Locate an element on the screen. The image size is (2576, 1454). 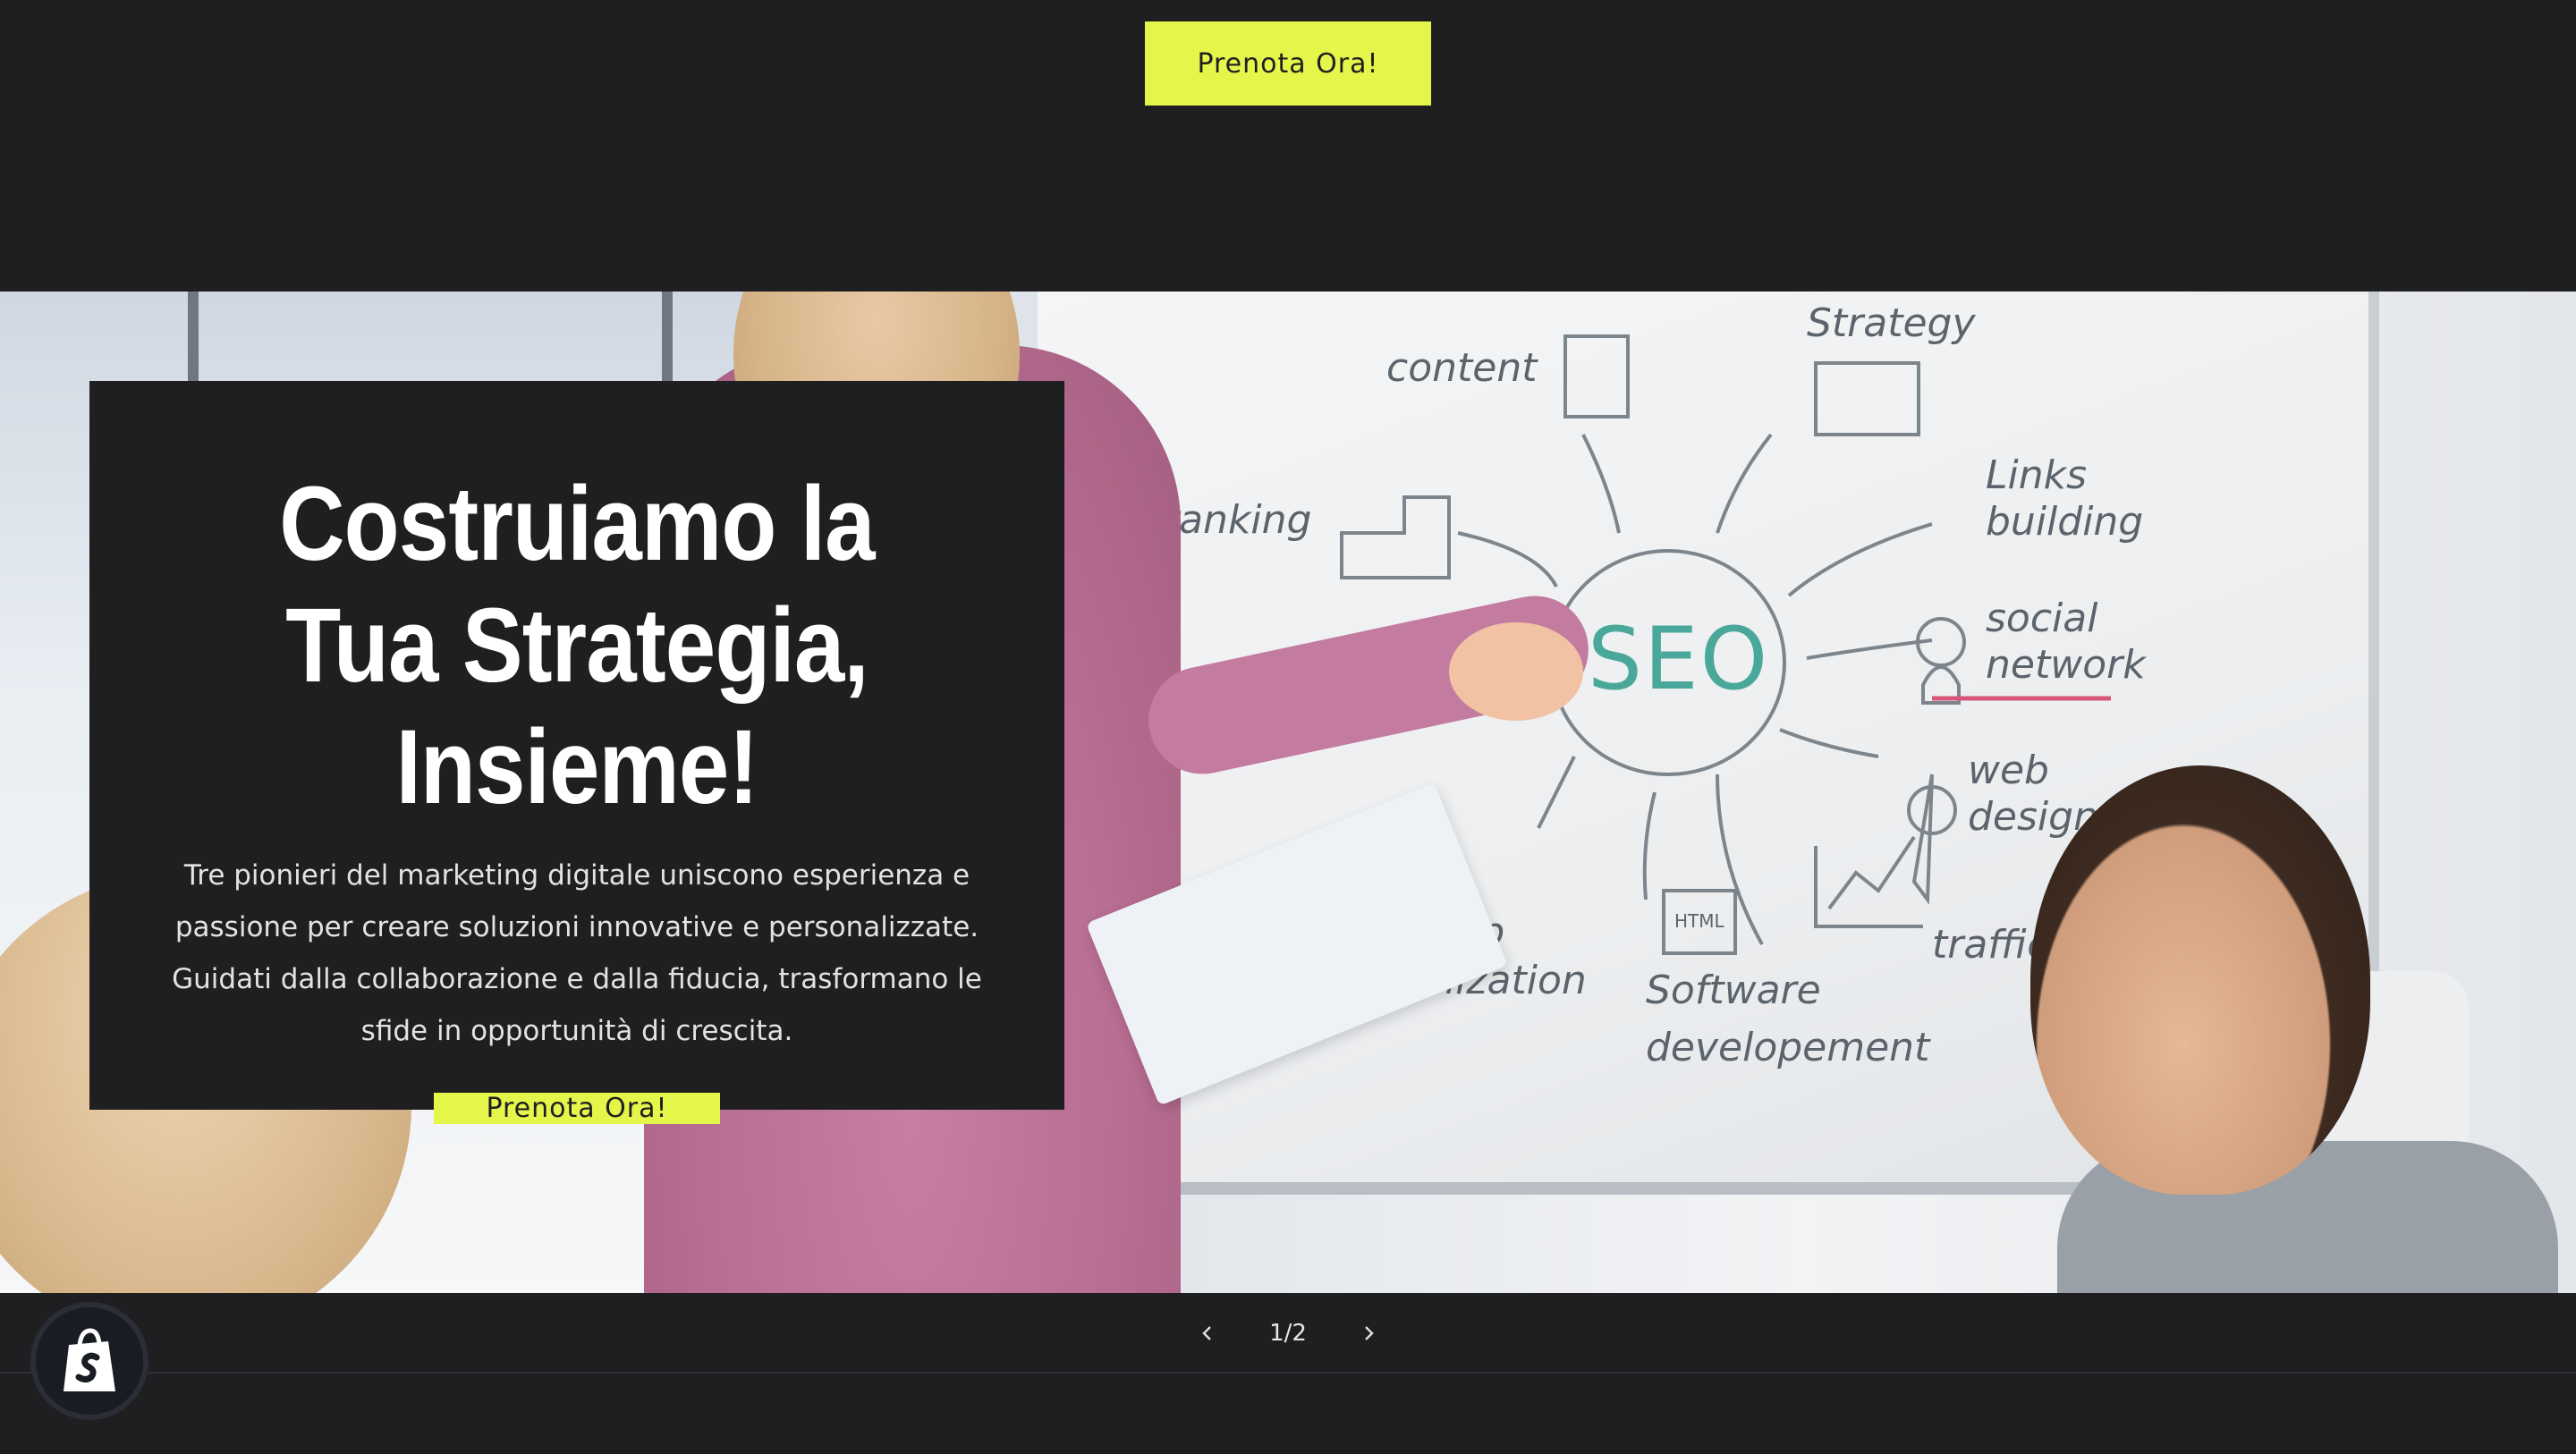
chevron-left-icon is located at coordinates (1206, 1333).